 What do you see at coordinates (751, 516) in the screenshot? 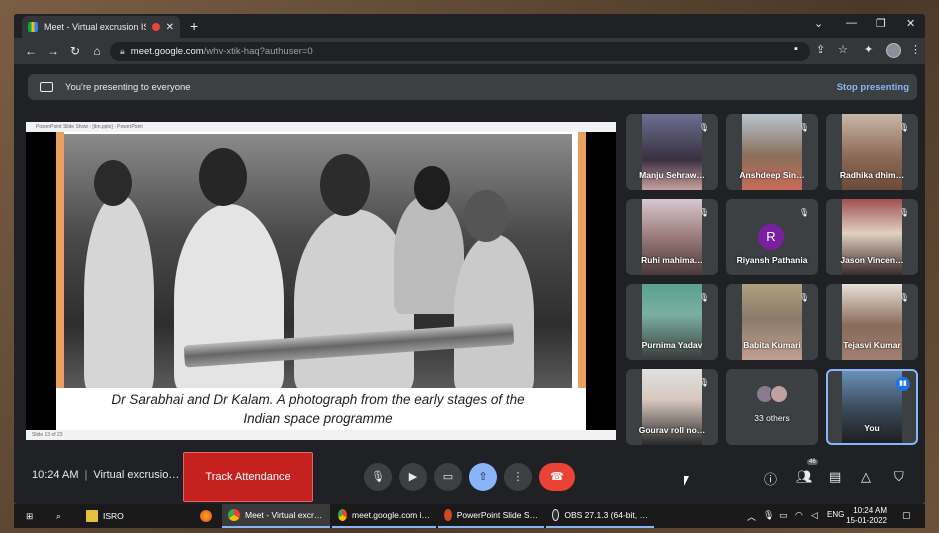
I see `tray-expand-icon: ︿` at bounding box center [751, 516].